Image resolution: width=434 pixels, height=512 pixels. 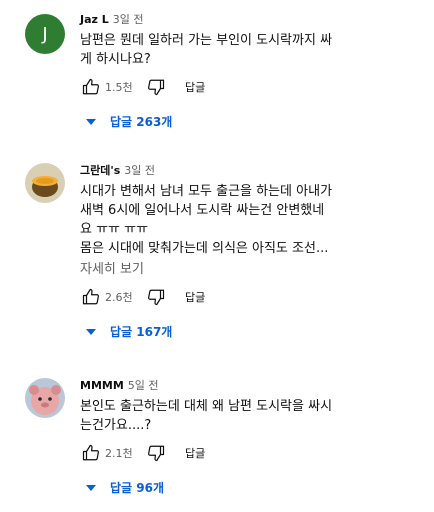 I want to click on comment-text-line: 새벽 6시에 일어나서 도시락 싸는건 안변했네, so click(x=202, y=210).